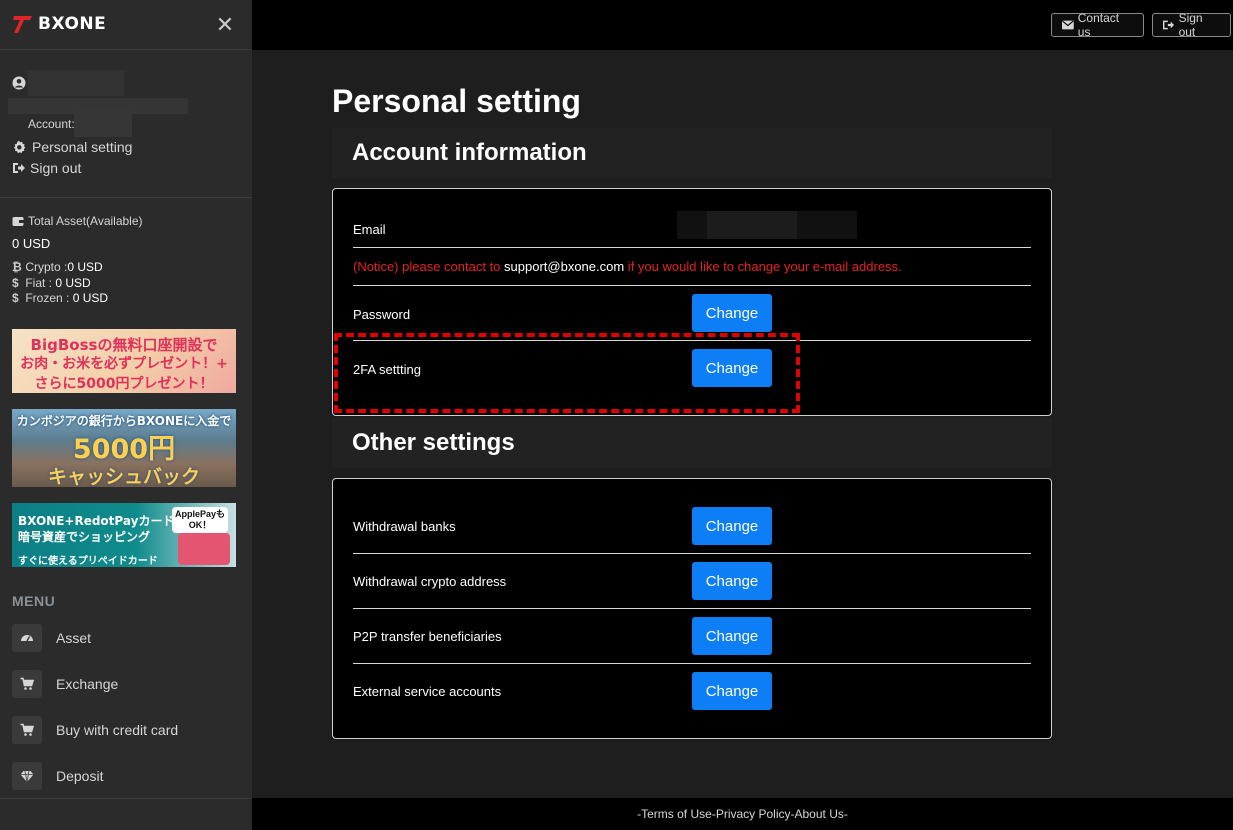  I want to click on banner-line: お肉・お米を必ずプレゼント！+, so click(124, 364).